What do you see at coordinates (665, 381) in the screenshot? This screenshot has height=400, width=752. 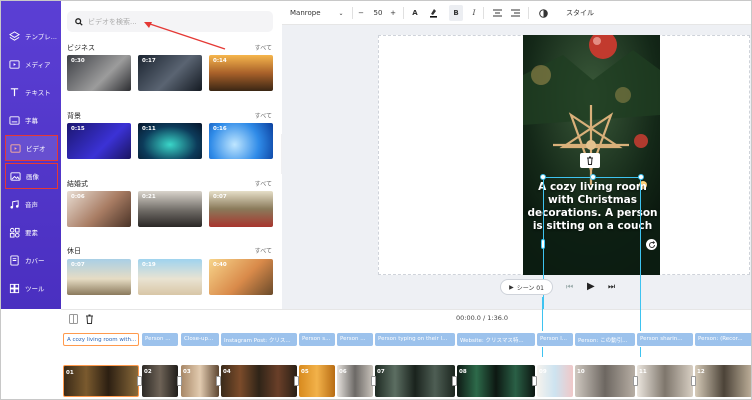 I see `clip-thumbnail: 11` at bounding box center [665, 381].